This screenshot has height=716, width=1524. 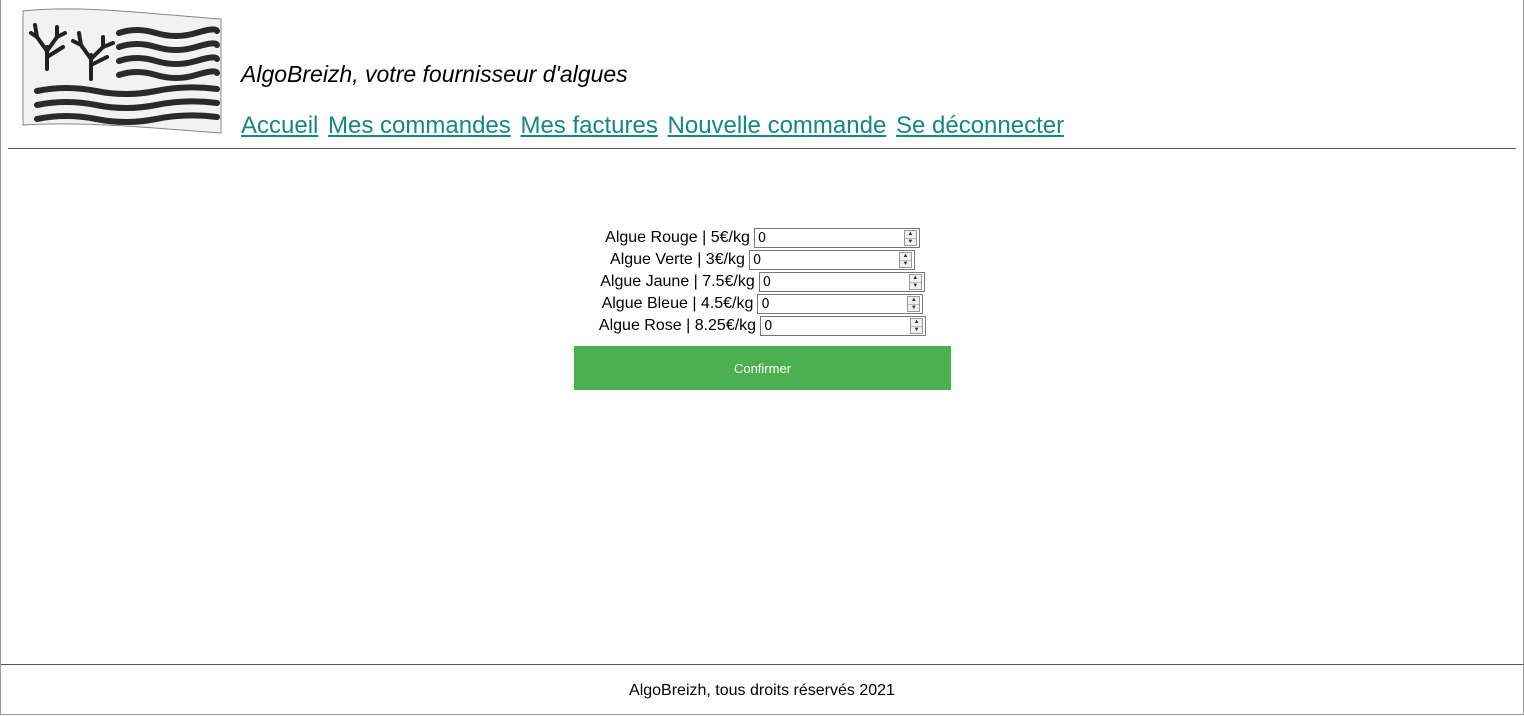 What do you see at coordinates (122, 71) in the screenshot?
I see `seaweed-flag-logo-icon` at bounding box center [122, 71].